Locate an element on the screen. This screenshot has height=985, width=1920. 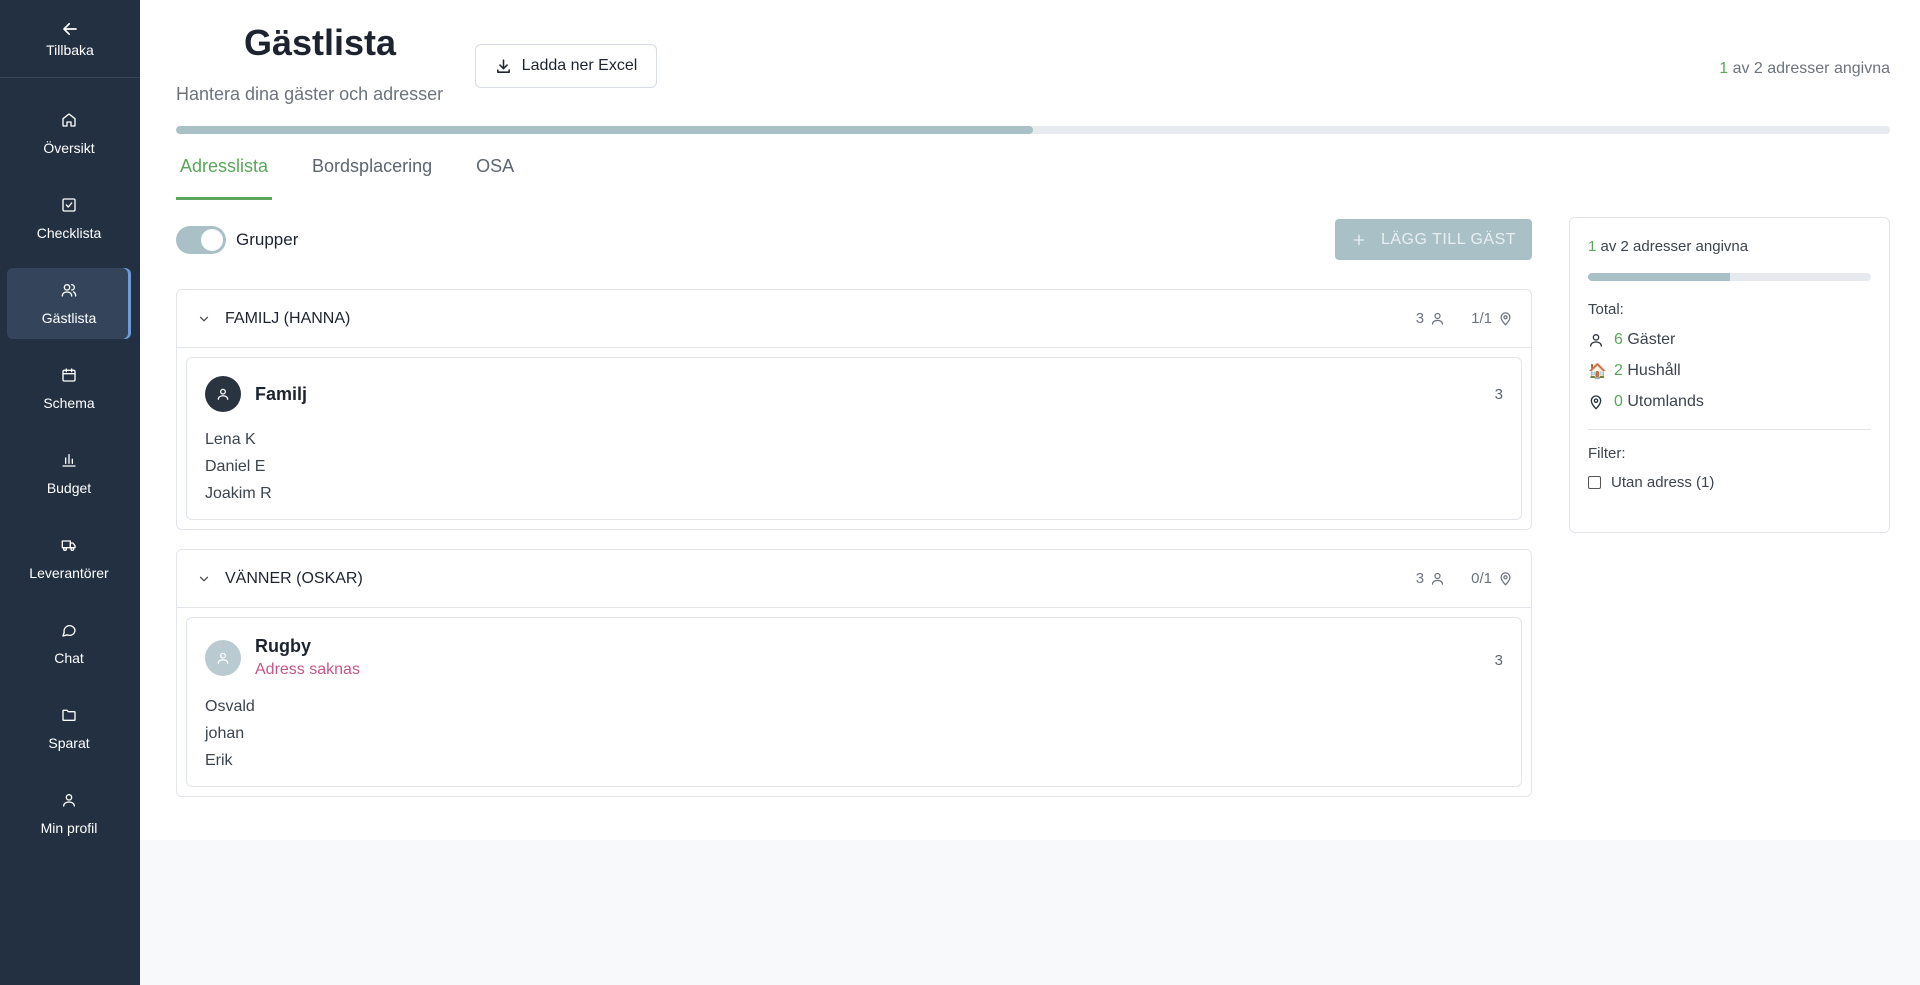
member-list: Osvald johan Erik is located at coordinates (854, 733).